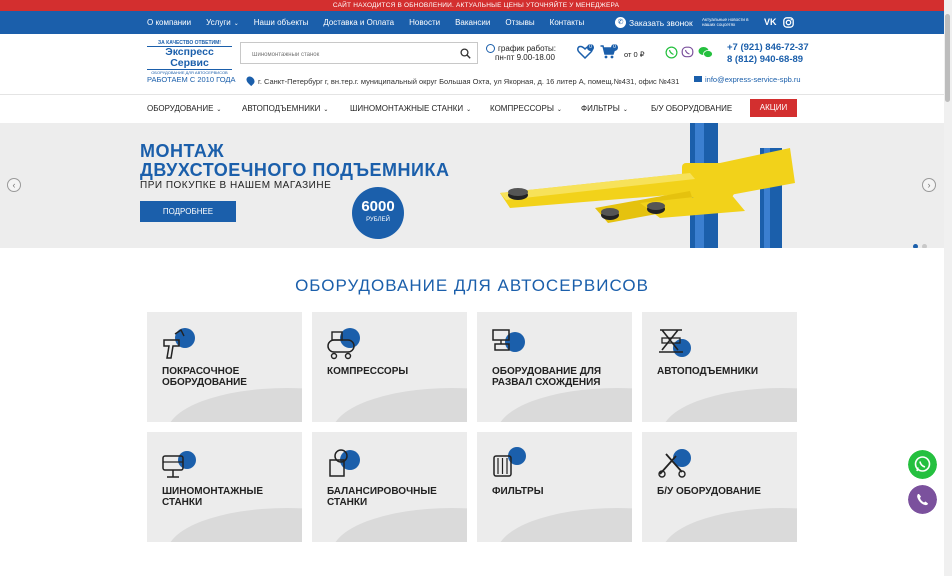 This screenshot has height=576, width=952. What do you see at coordinates (188, 211) in the screenshot?
I see `hero-more-button: ПОДРОБНЕЕ` at bounding box center [188, 211].